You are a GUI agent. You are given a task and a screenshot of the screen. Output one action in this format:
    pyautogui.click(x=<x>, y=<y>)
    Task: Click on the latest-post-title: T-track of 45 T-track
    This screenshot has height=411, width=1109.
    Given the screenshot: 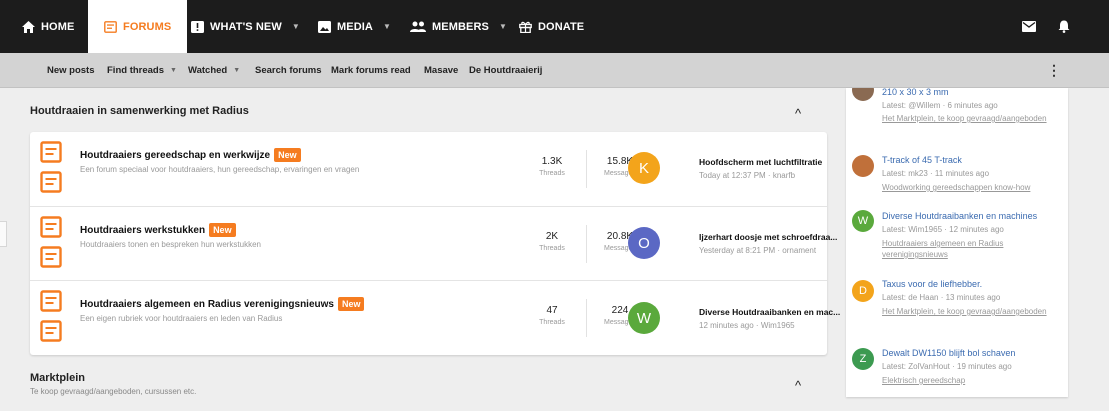 What is the action you would take?
    pyautogui.click(x=922, y=160)
    